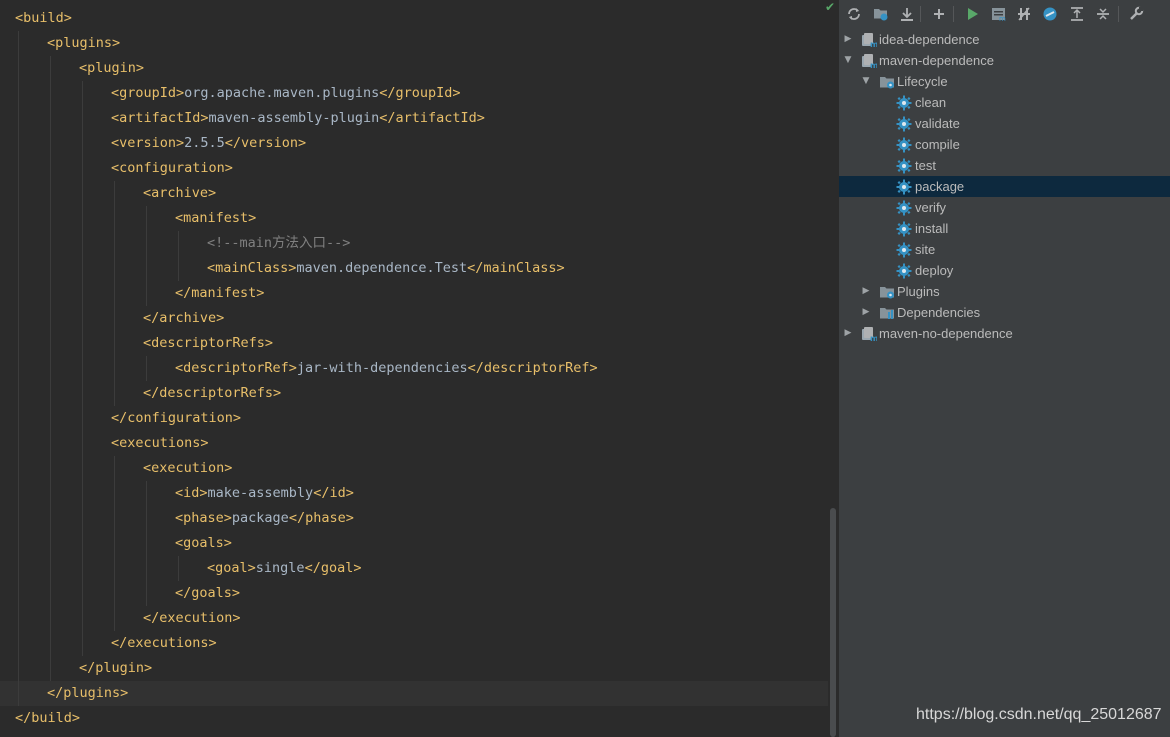 Image resolution: width=1170 pixels, height=737 pixels. I want to click on tree-item-compile: compile, so click(1004, 144).